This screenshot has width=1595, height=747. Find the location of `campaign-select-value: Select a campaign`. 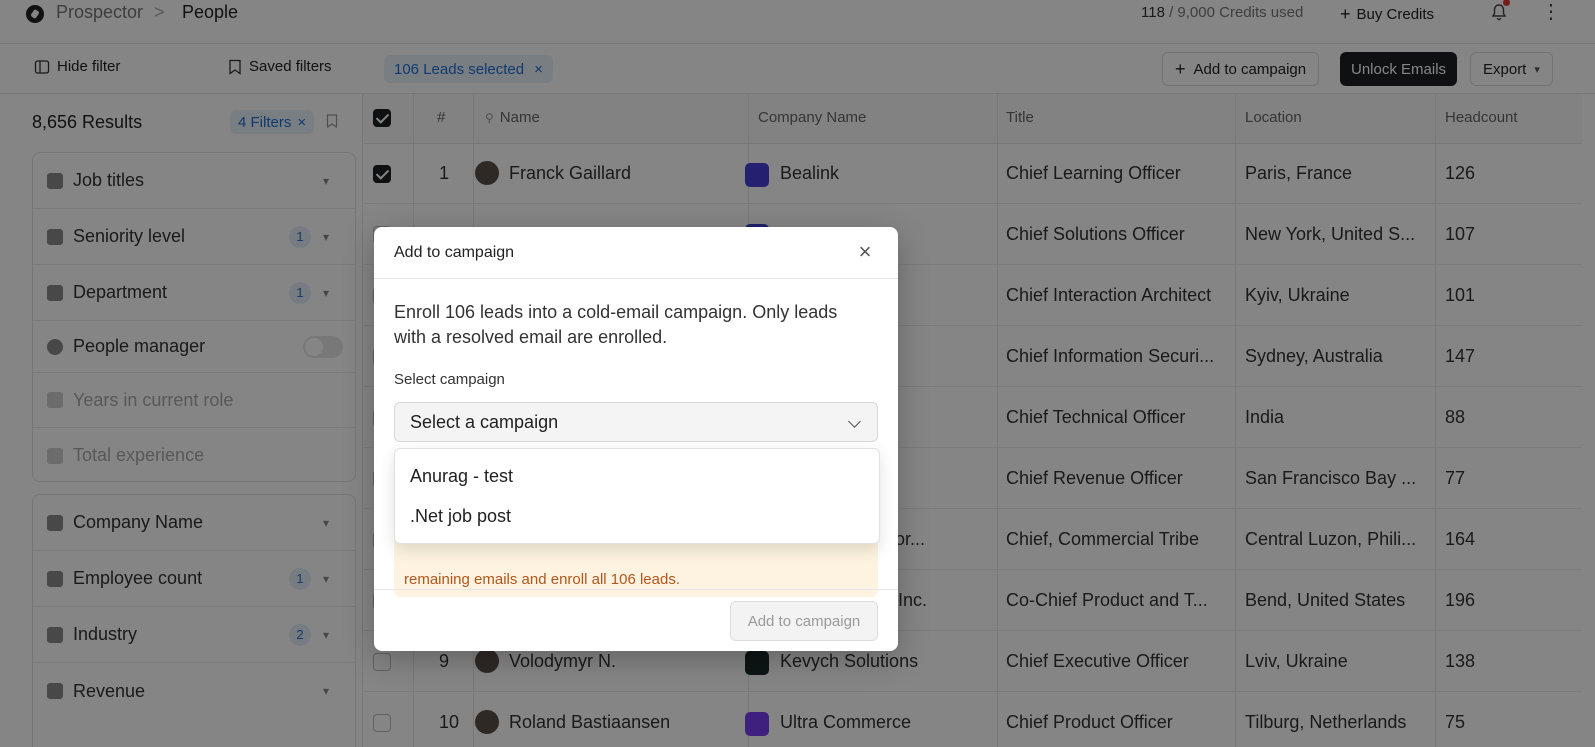

campaign-select-value: Select a campaign is located at coordinates (484, 422).